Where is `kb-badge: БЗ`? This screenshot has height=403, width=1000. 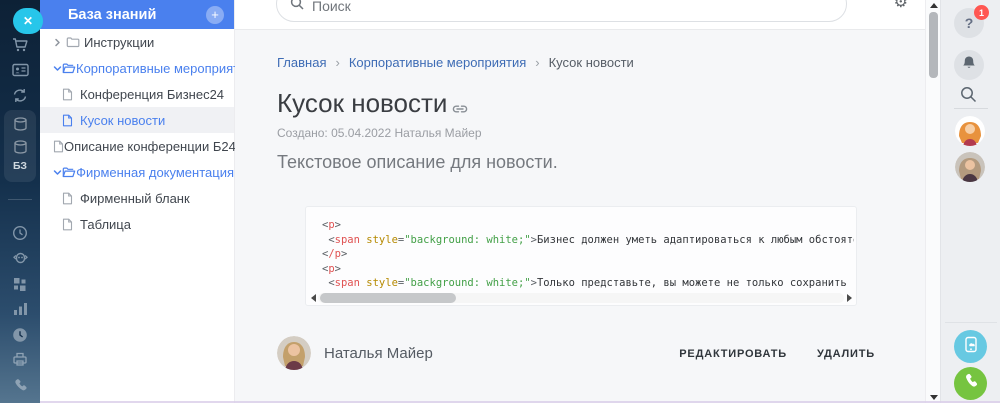
kb-badge: БЗ is located at coordinates (20, 166).